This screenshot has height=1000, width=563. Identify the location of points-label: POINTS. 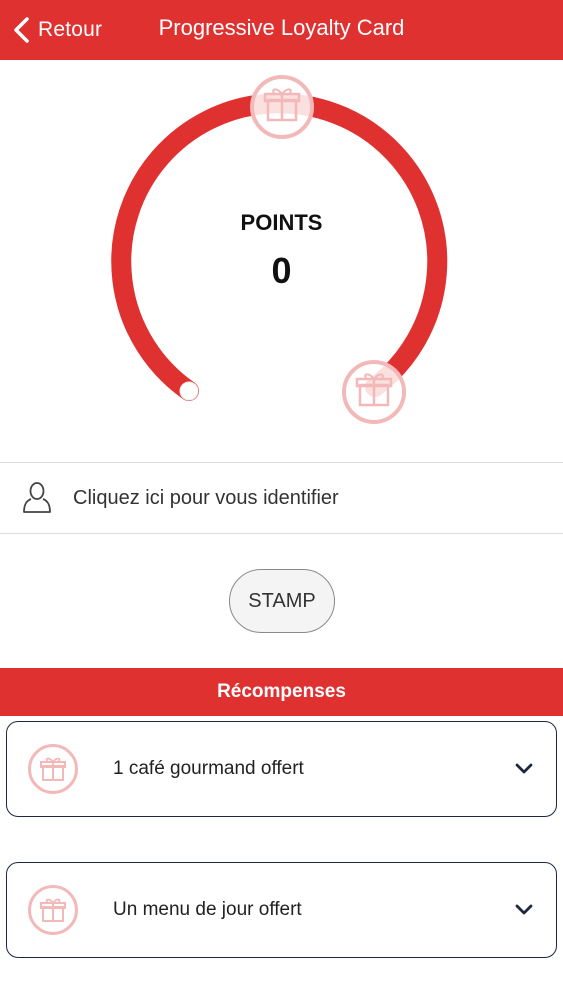
(281, 222).